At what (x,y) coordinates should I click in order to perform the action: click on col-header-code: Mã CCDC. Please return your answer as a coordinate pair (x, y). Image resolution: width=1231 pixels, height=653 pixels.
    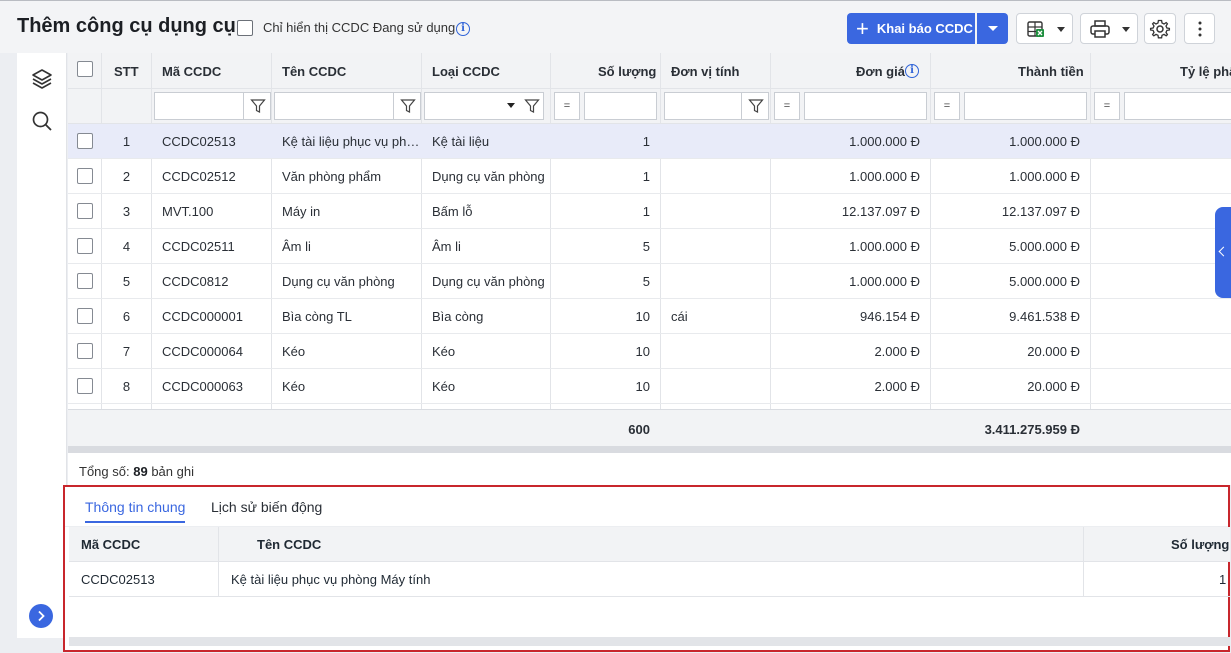
    Looking at the image, I should click on (191, 71).